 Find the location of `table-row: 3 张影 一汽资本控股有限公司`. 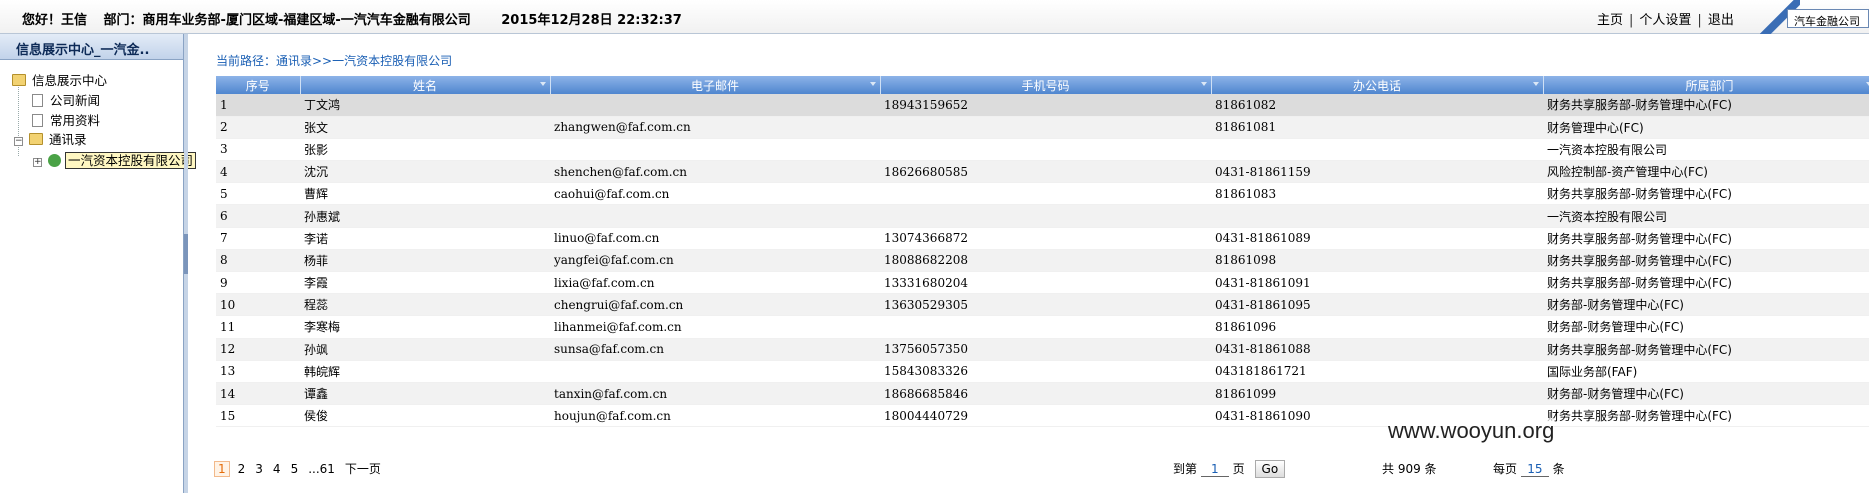

table-row: 3 张影 一汽资本控股有限公司 is located at coordinates (1042, 150).